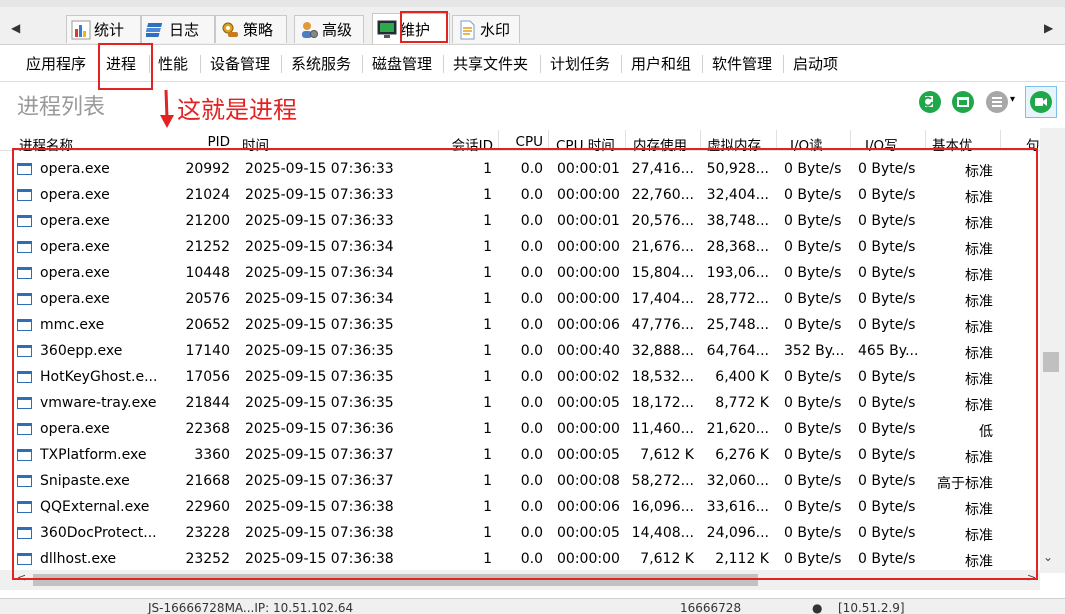  What do you see at coordinates (302, 144) in the screenshot?
I see `column-header-time: 时间` at bounding box center [302, 144].